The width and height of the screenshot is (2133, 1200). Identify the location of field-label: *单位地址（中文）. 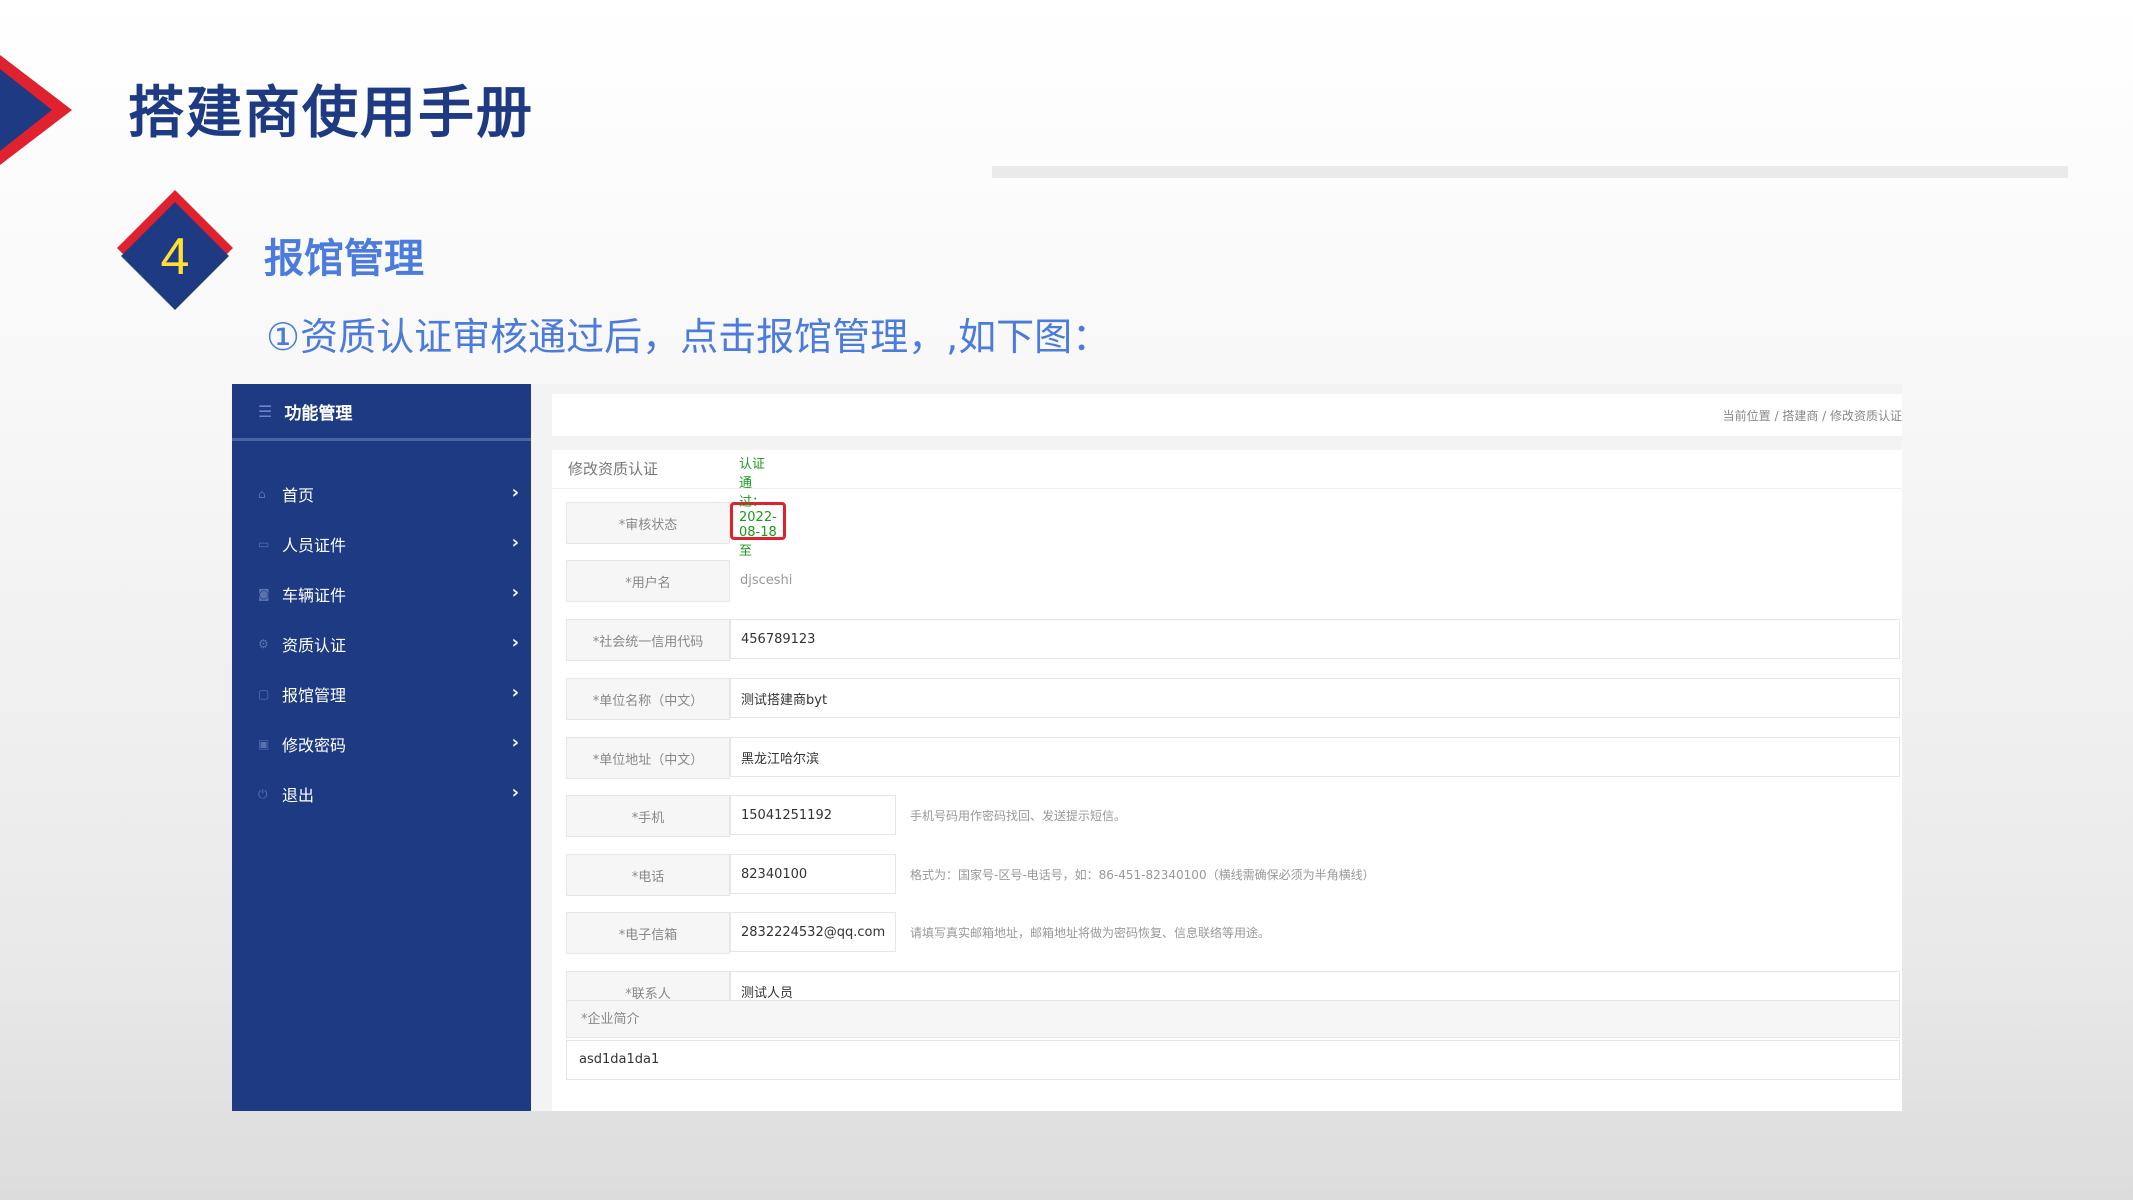
(648, 758).